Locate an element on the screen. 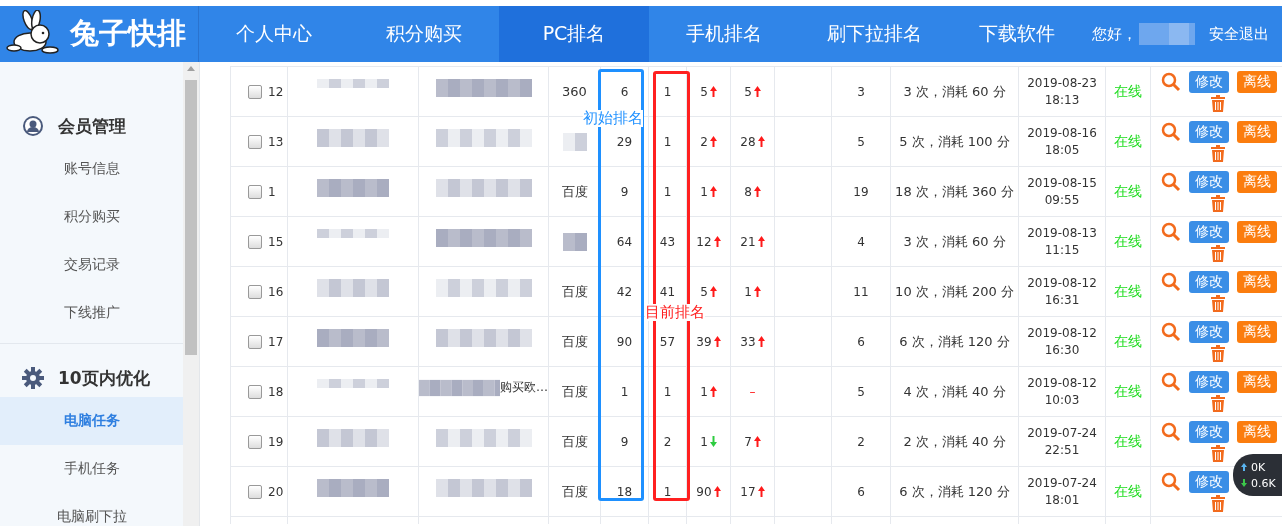 This screenshot has height=526, width=1282. sidebar-item: 电脑刷下拉 is located at coordinates (91, 509).